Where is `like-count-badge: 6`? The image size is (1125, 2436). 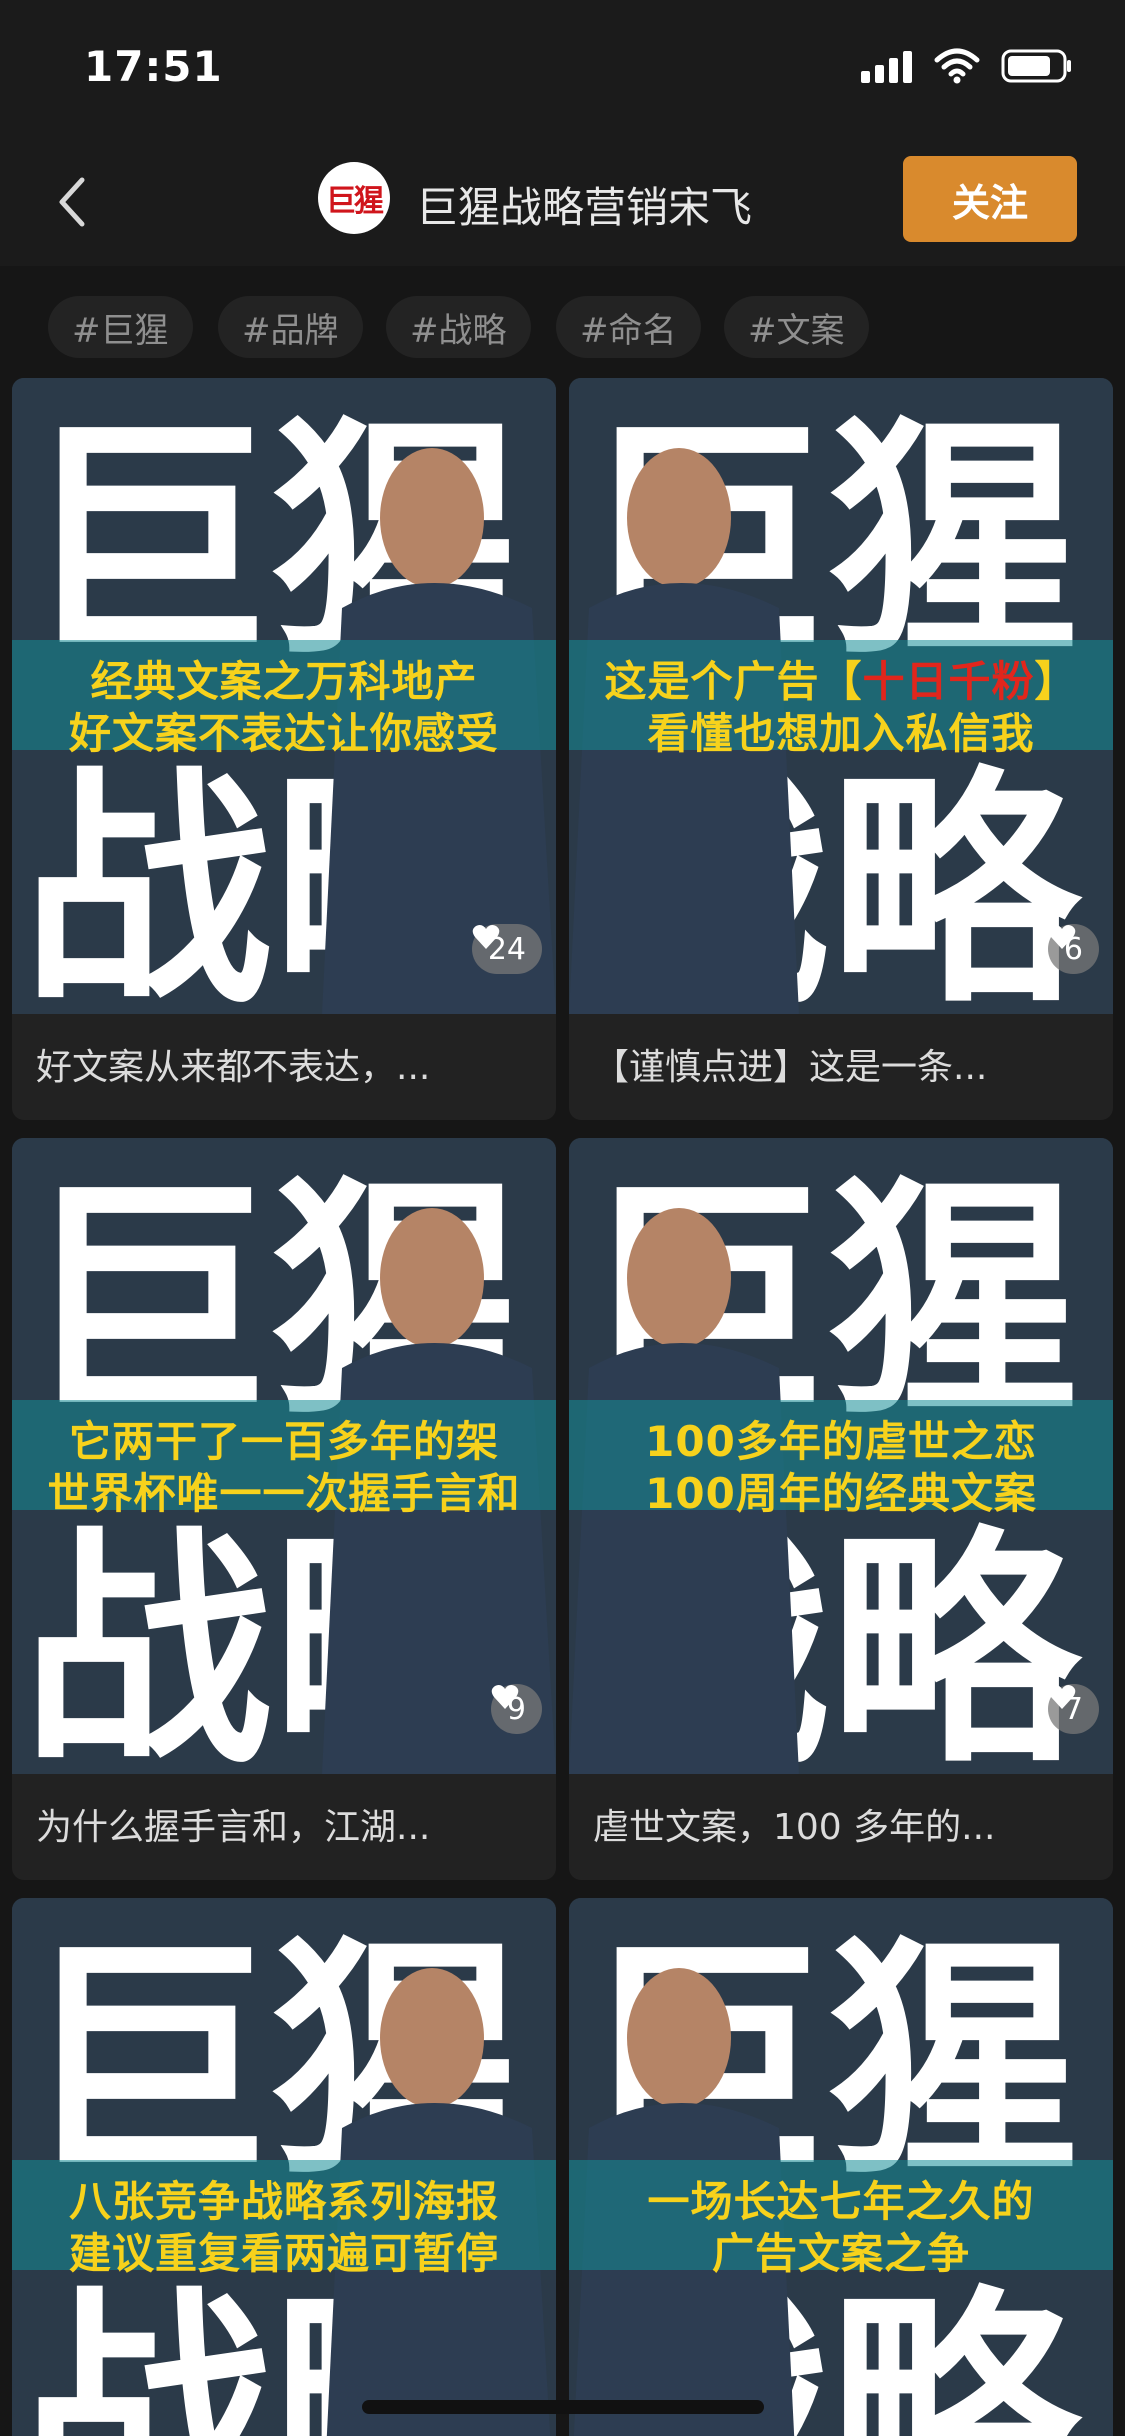 like-count-badge: 6 is located at coordinates (1073, 949).